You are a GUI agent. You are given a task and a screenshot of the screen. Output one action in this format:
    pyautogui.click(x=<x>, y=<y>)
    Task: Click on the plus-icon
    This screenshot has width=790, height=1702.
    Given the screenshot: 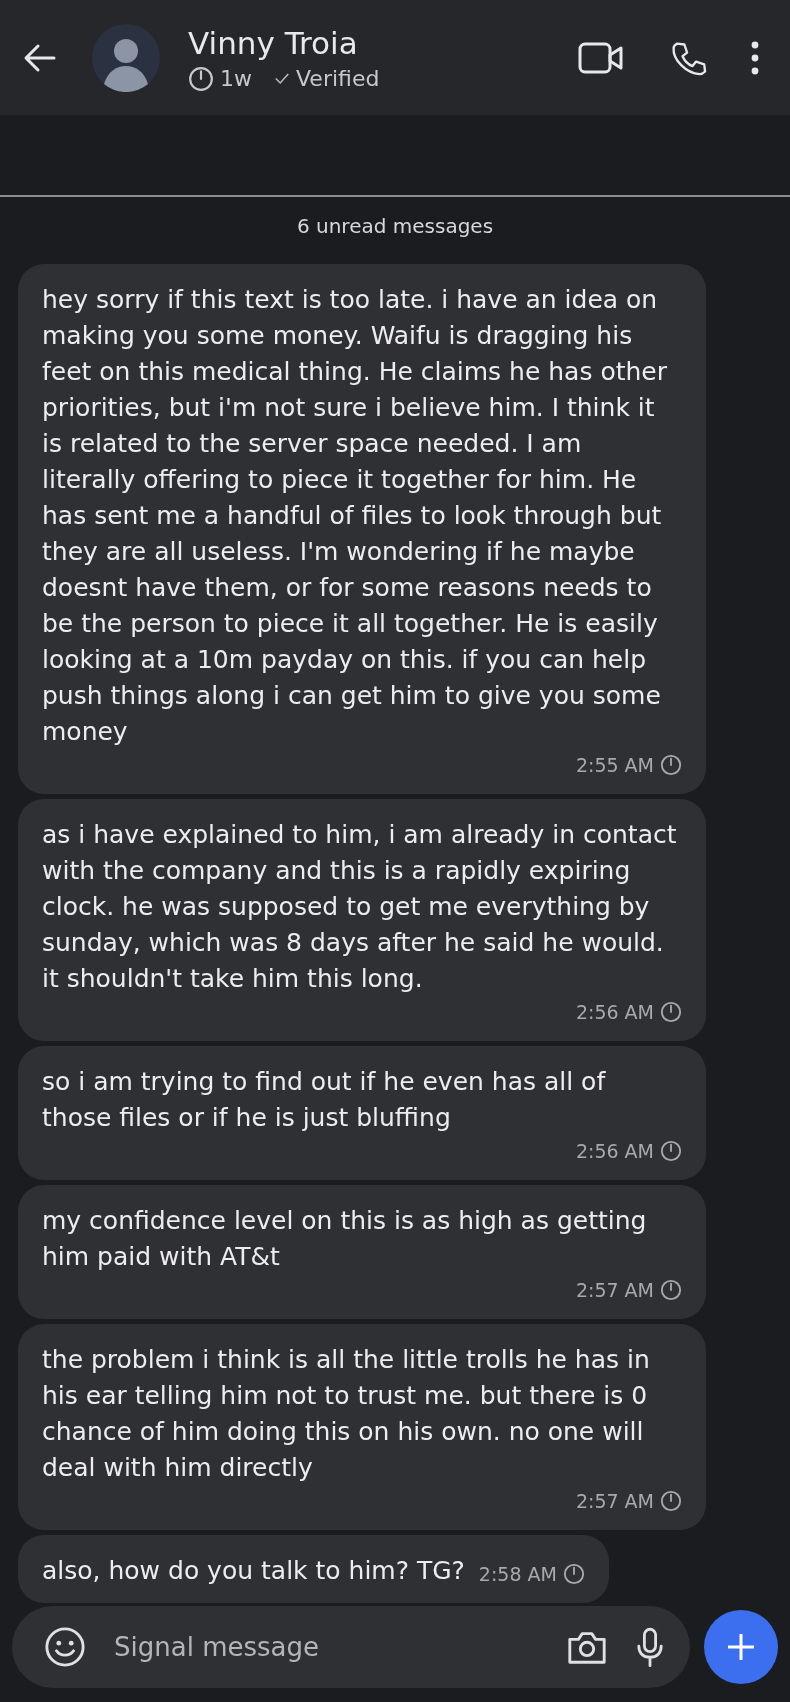 What is the action you would take?
    pyautogui.click(x=741, y=1647)
    